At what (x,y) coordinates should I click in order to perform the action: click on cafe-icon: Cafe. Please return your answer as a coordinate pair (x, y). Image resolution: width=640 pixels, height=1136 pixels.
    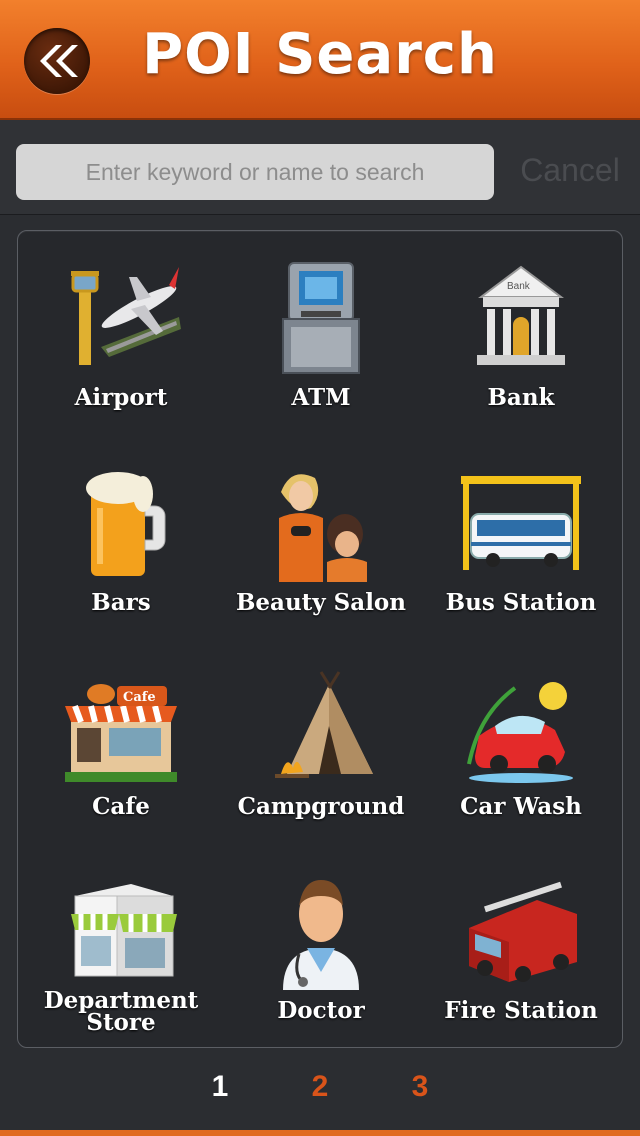
    Looking at the image, I should click on (121, 733).